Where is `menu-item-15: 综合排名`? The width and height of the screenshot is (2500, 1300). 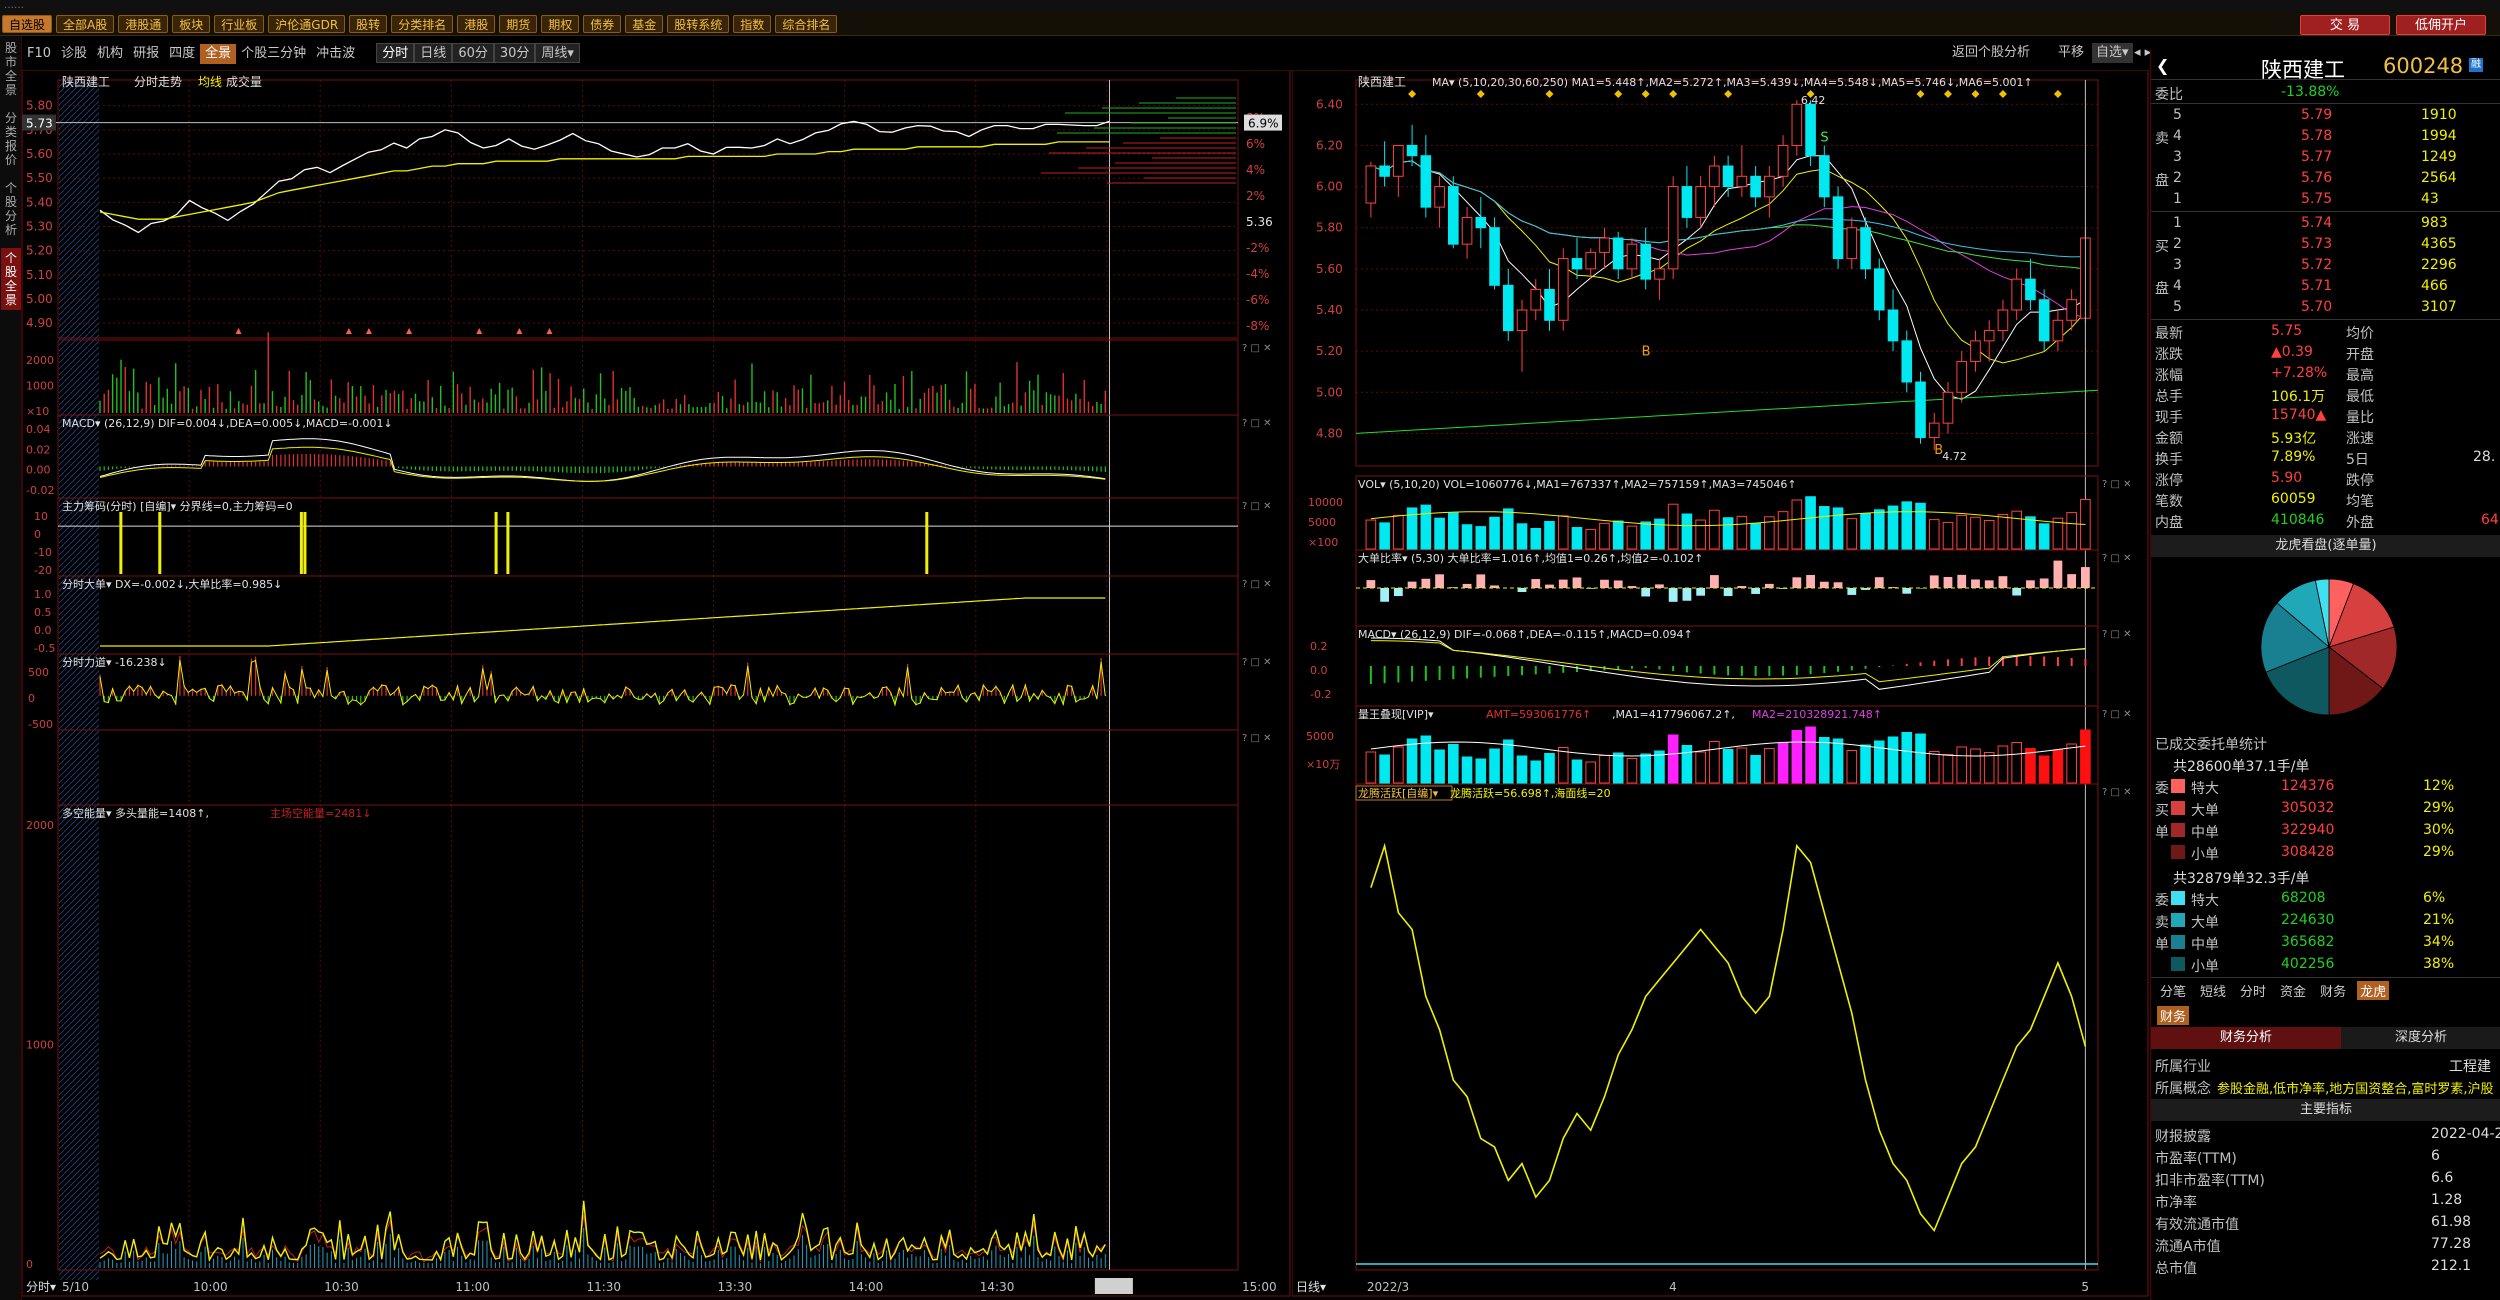 menu-item-15: 综合排名 is located at coordinates (806, 24).